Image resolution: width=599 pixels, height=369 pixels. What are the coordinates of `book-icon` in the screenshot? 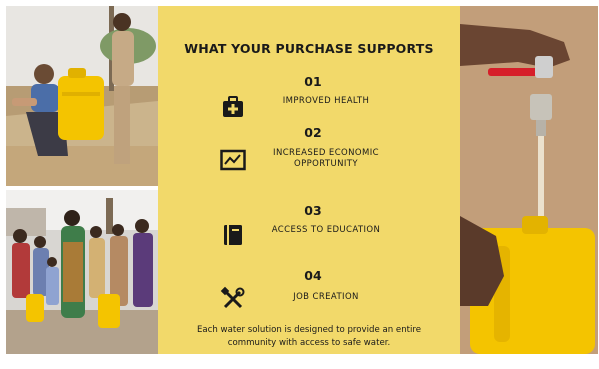 It's located at (233, 235).